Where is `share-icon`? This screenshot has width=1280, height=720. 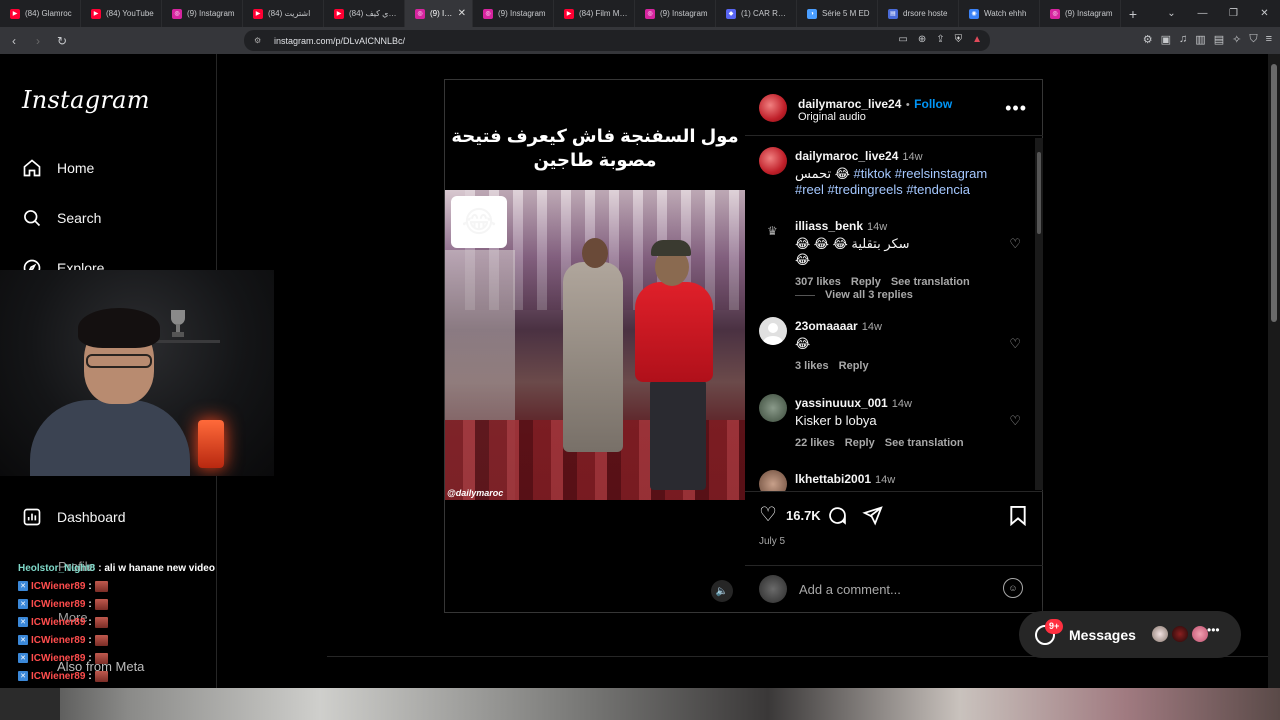 share-icon is located at coordinates (872, 515).